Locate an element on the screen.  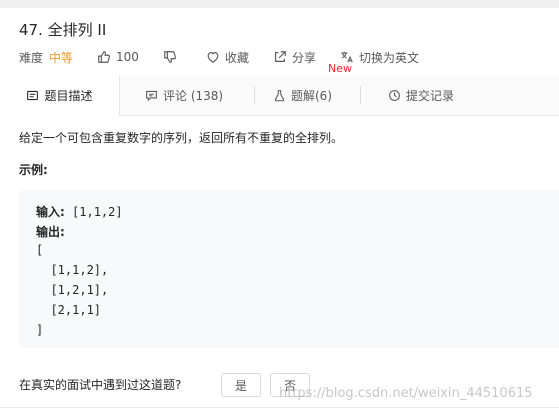
like-count: 100 is located at coordinates (127, 57).